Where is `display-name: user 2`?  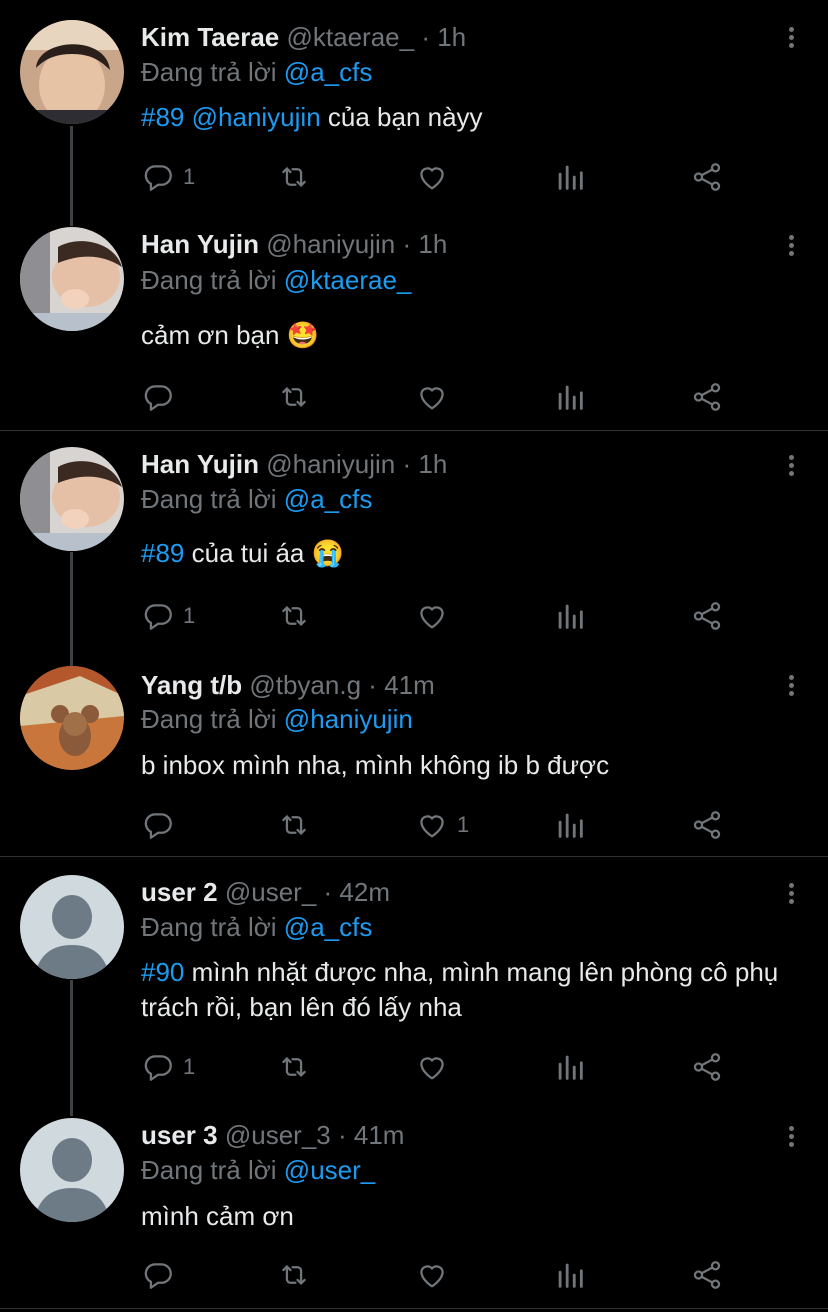 display-name: user 2 is located at coordinates (179, 892).